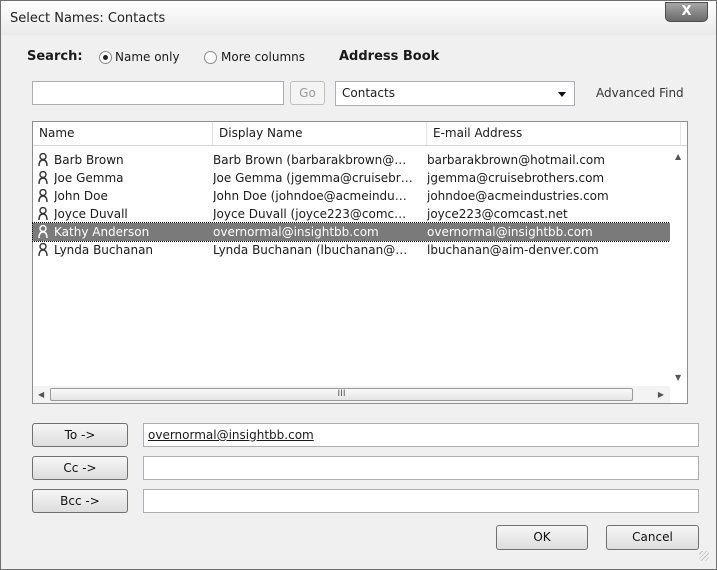  I want to click on address-book-dropdown: Contacts, so click(455, 93).